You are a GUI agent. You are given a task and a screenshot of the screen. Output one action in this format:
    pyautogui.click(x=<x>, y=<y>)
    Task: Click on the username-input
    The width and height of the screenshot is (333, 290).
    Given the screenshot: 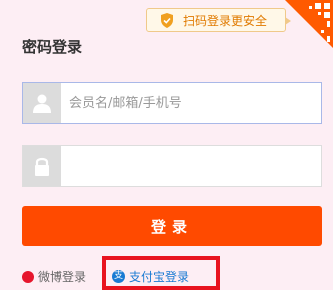 What is the action you would take?
    pyautogui.click(x=189, y=103)
    